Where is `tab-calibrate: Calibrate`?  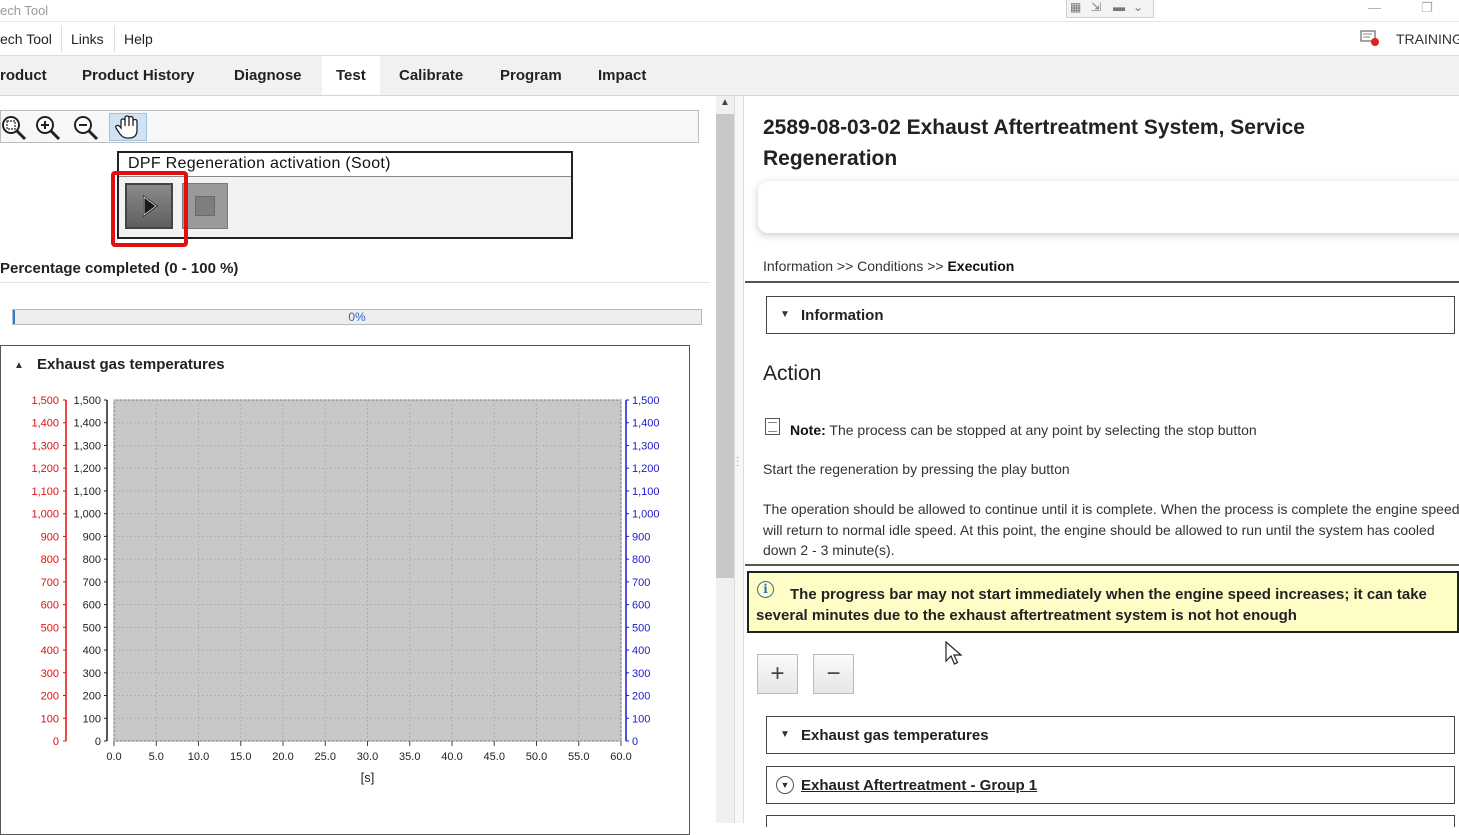 tab-calibrate: Calibrate is located at coordinates (431, 75).